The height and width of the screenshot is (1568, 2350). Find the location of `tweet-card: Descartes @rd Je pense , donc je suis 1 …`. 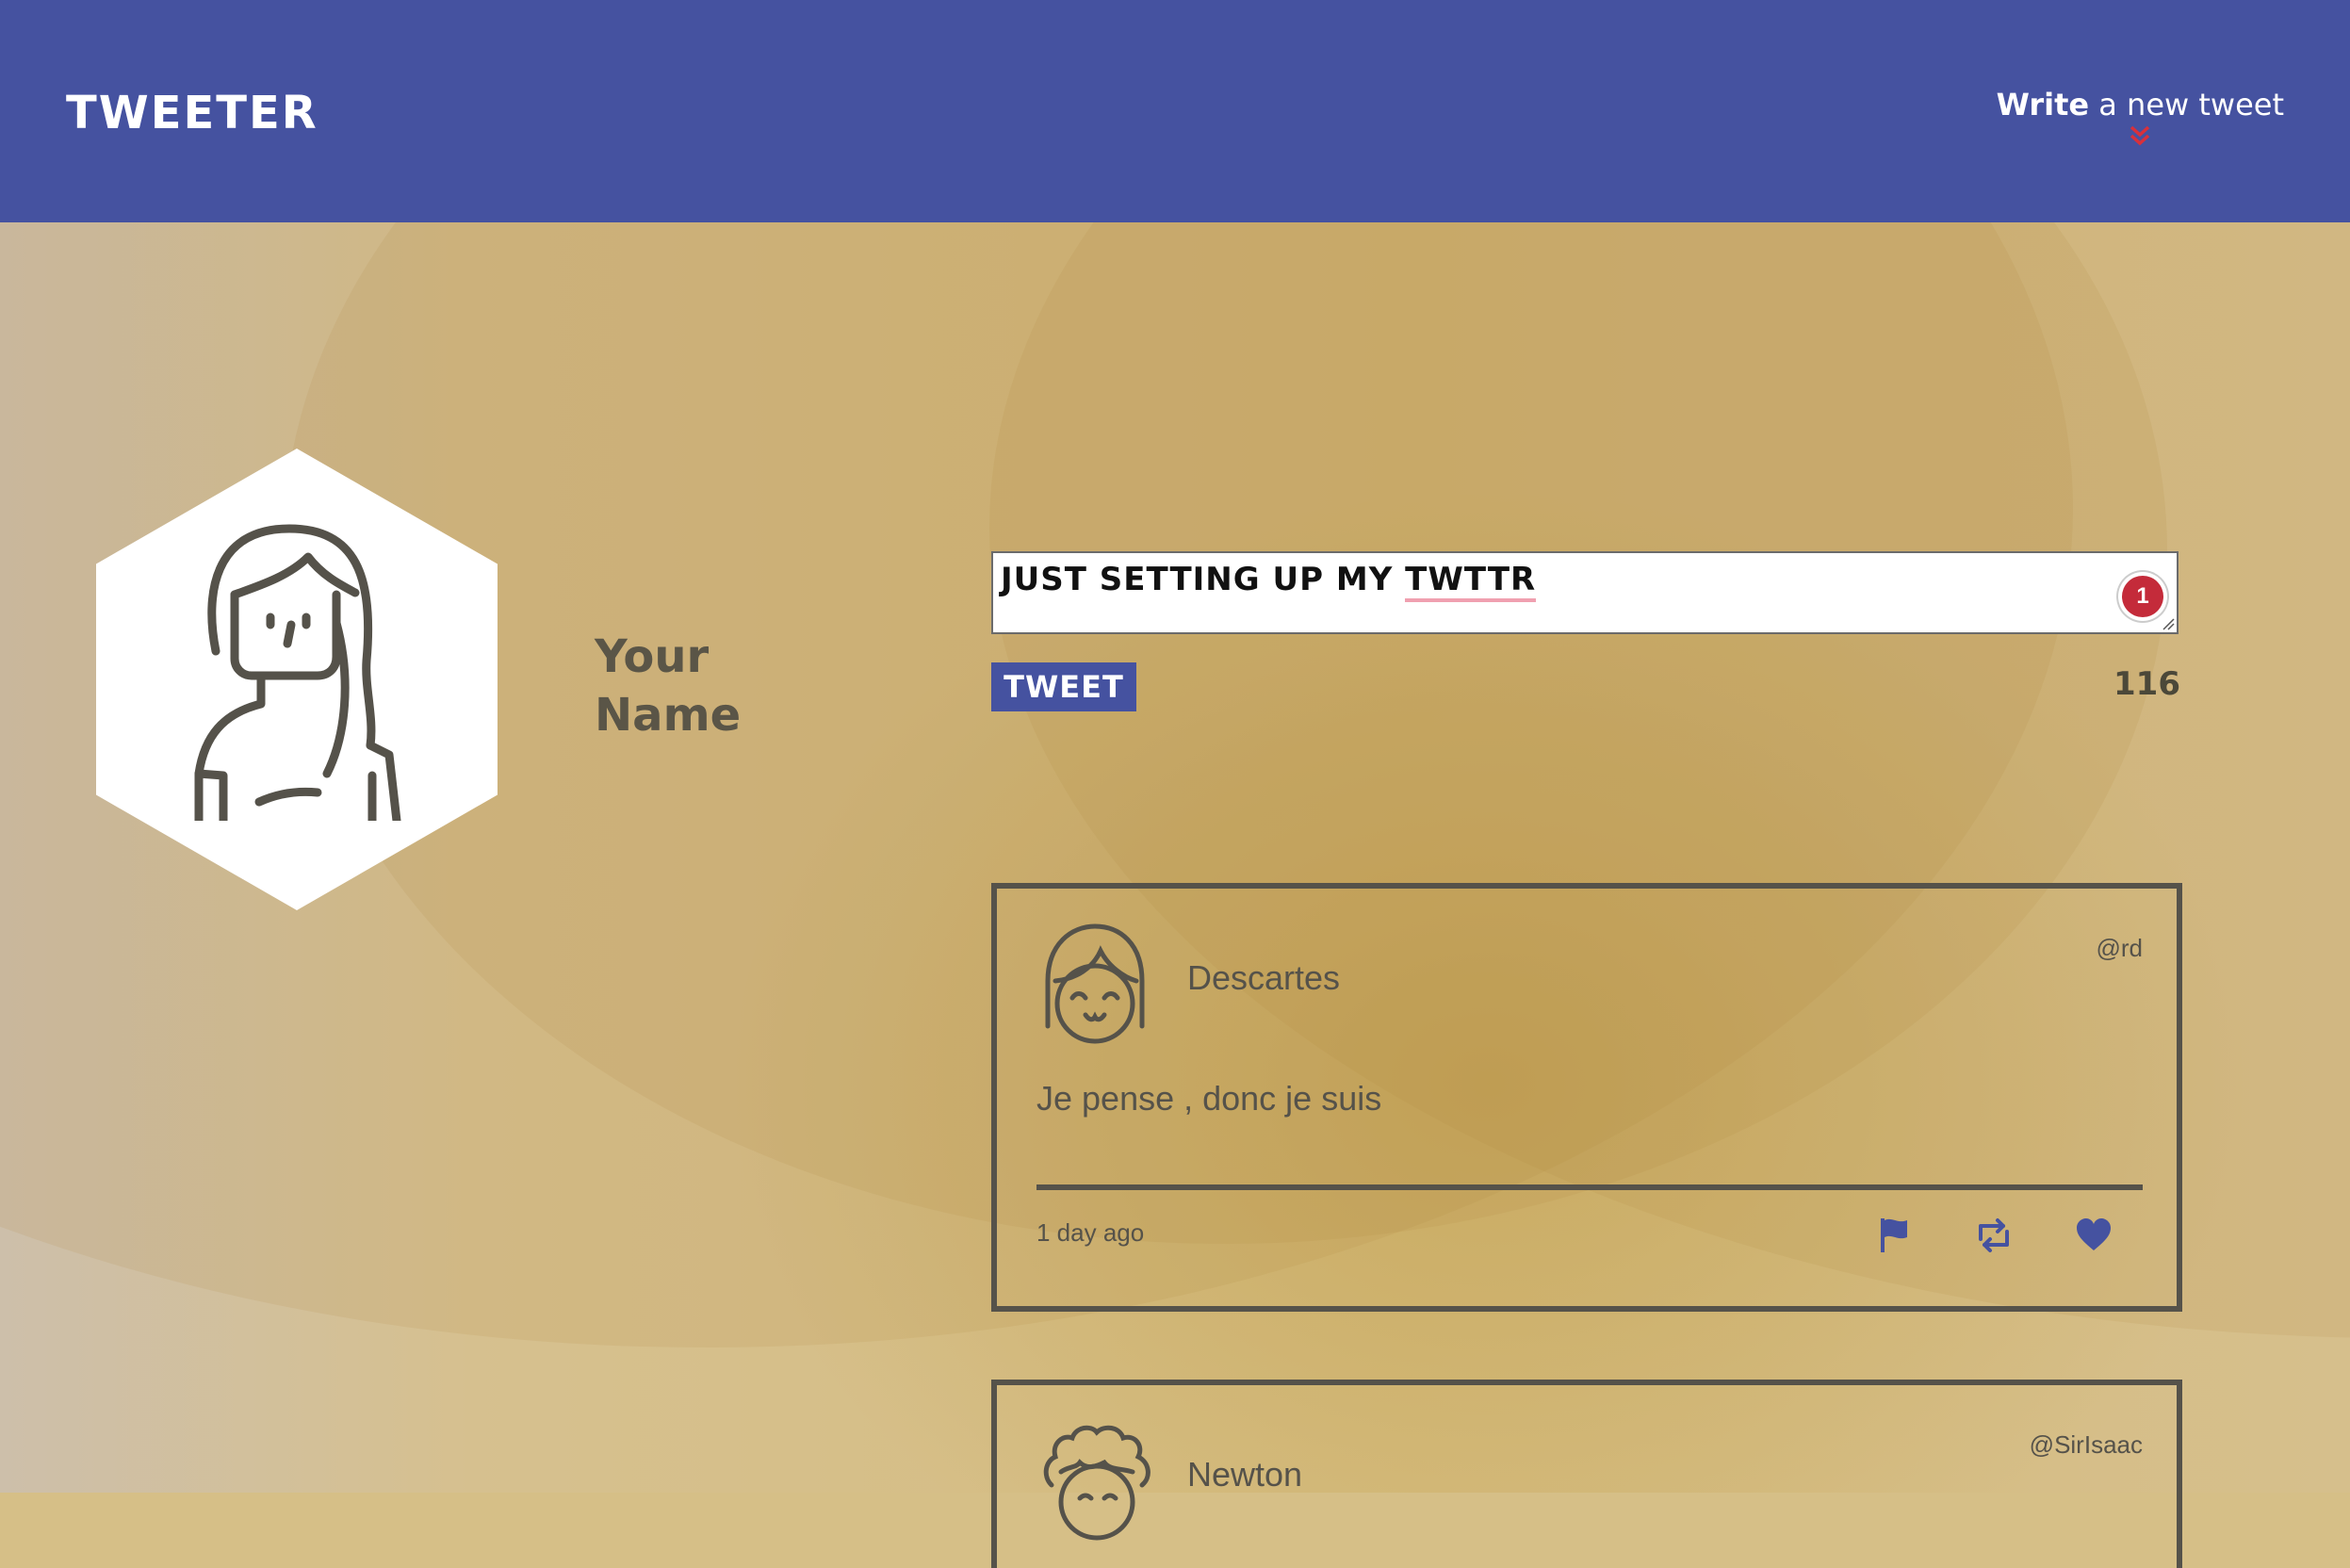

tweet-card: Descartes @rd Je pense , donc je suis 1 … is located at coordinates (1586, 1097).